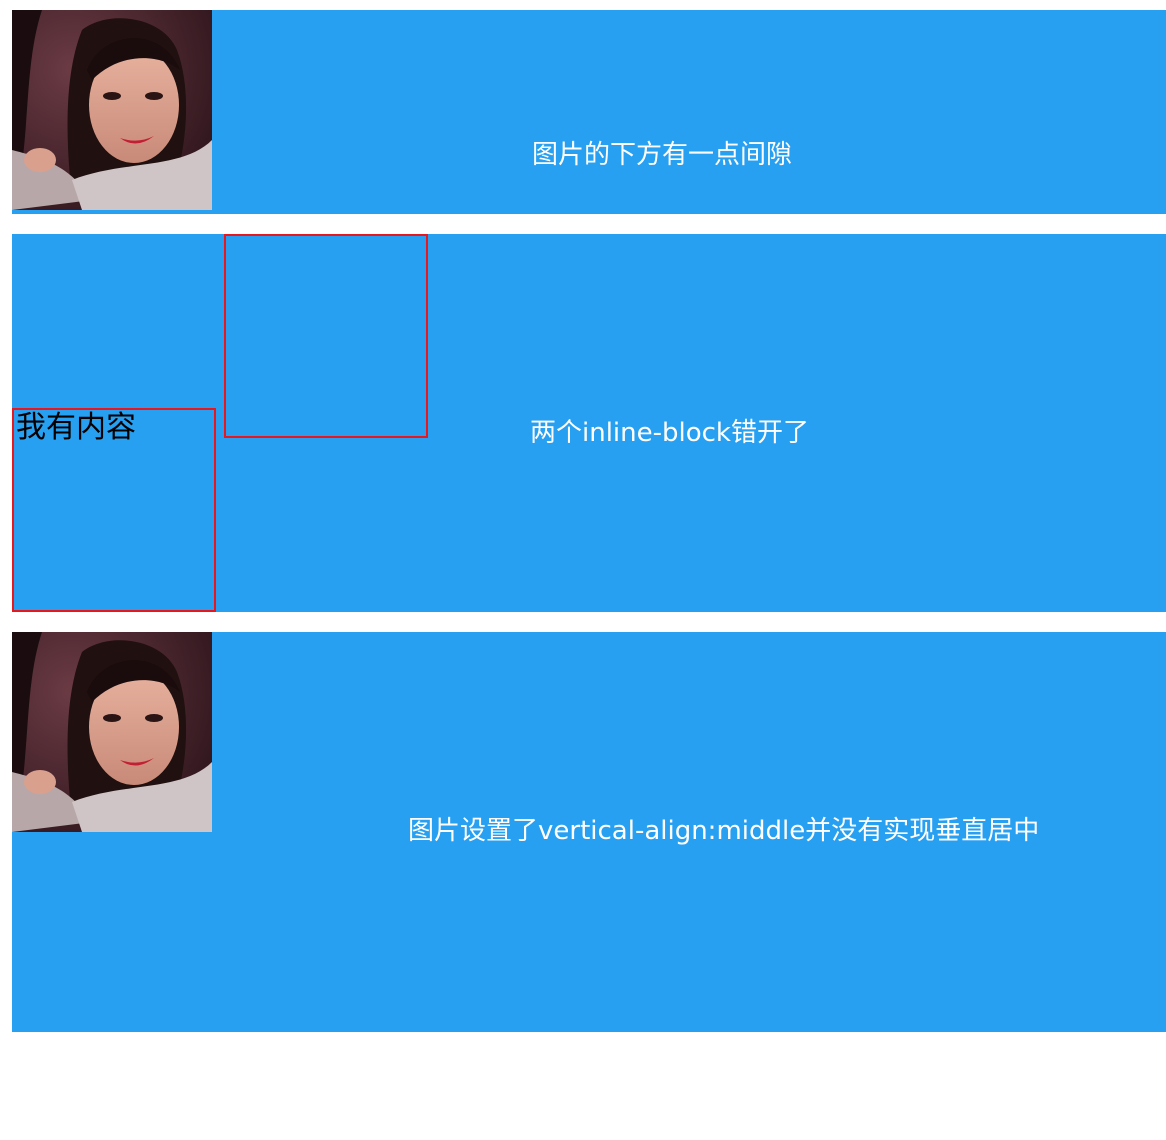  I want to click on box-content-text: 我有内容, so click(76, 427).